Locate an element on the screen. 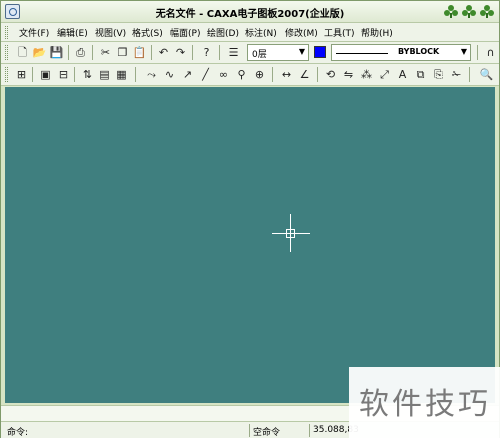 Image resolution: width=500 pixels, height=438 pixels. dimension-icon: ↔ is located at coordinates (286, 74).